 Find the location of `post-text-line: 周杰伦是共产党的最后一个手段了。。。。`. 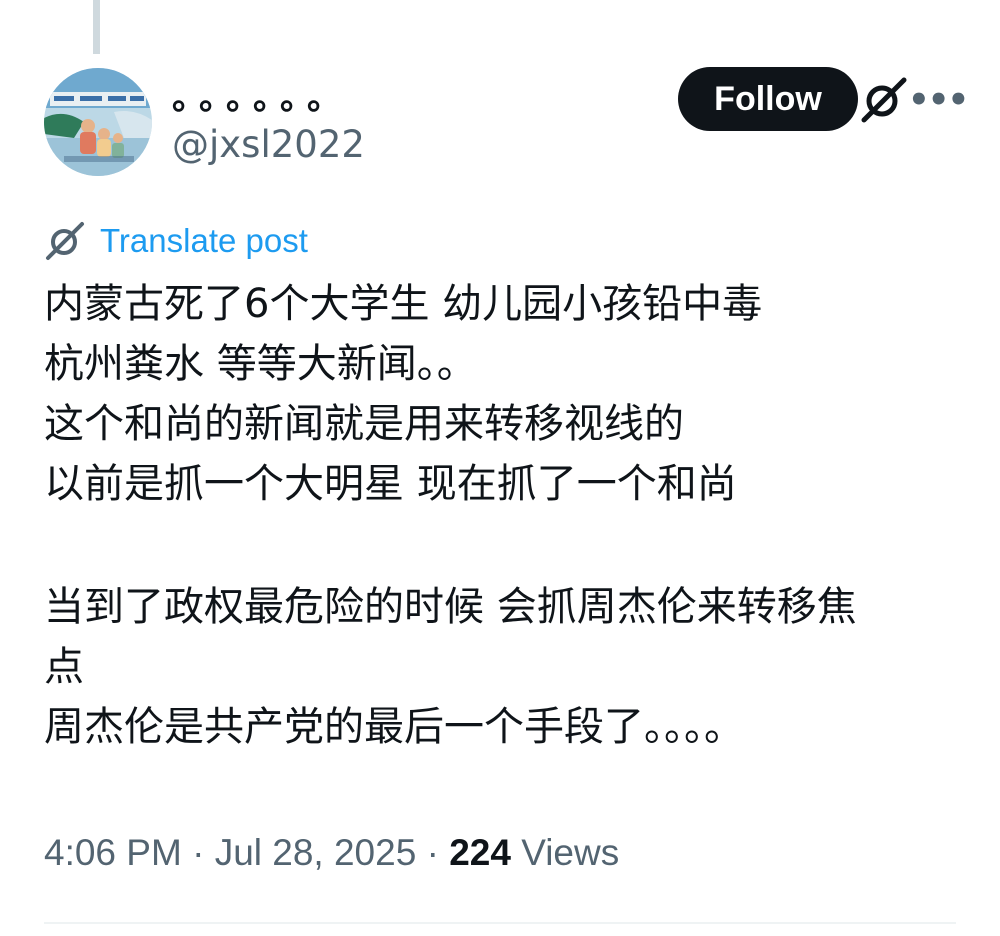

post-text-line: 周杰伦是共产党的最后一个手段了。。。。 is located at coordinates (394, 727).